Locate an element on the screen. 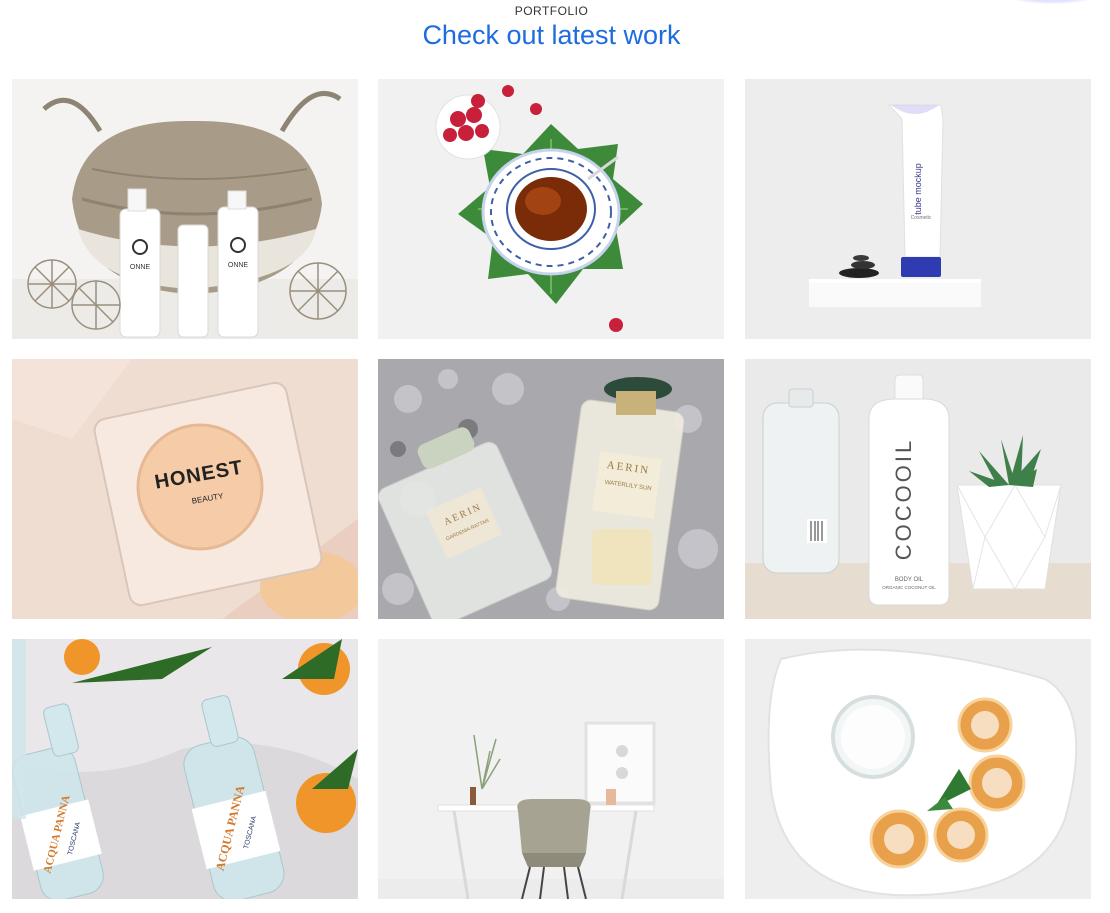  cocooil-label: COCOOIL is located at coordinates (903, 499).